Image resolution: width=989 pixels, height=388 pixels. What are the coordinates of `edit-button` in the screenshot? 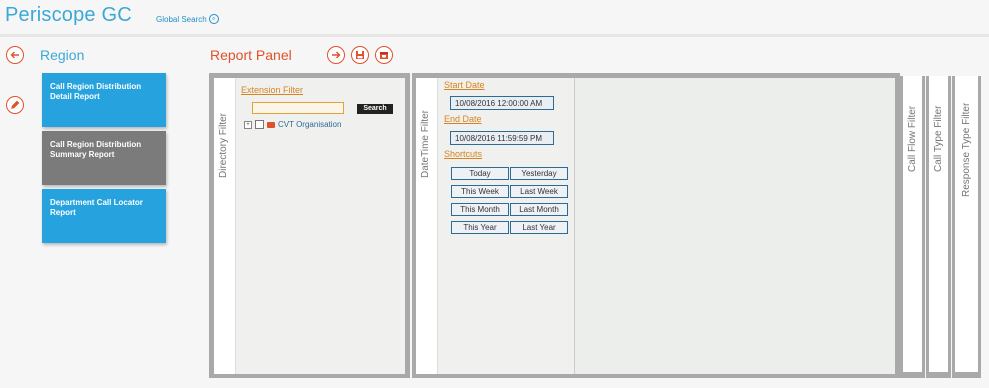 It's located at (15, 105).